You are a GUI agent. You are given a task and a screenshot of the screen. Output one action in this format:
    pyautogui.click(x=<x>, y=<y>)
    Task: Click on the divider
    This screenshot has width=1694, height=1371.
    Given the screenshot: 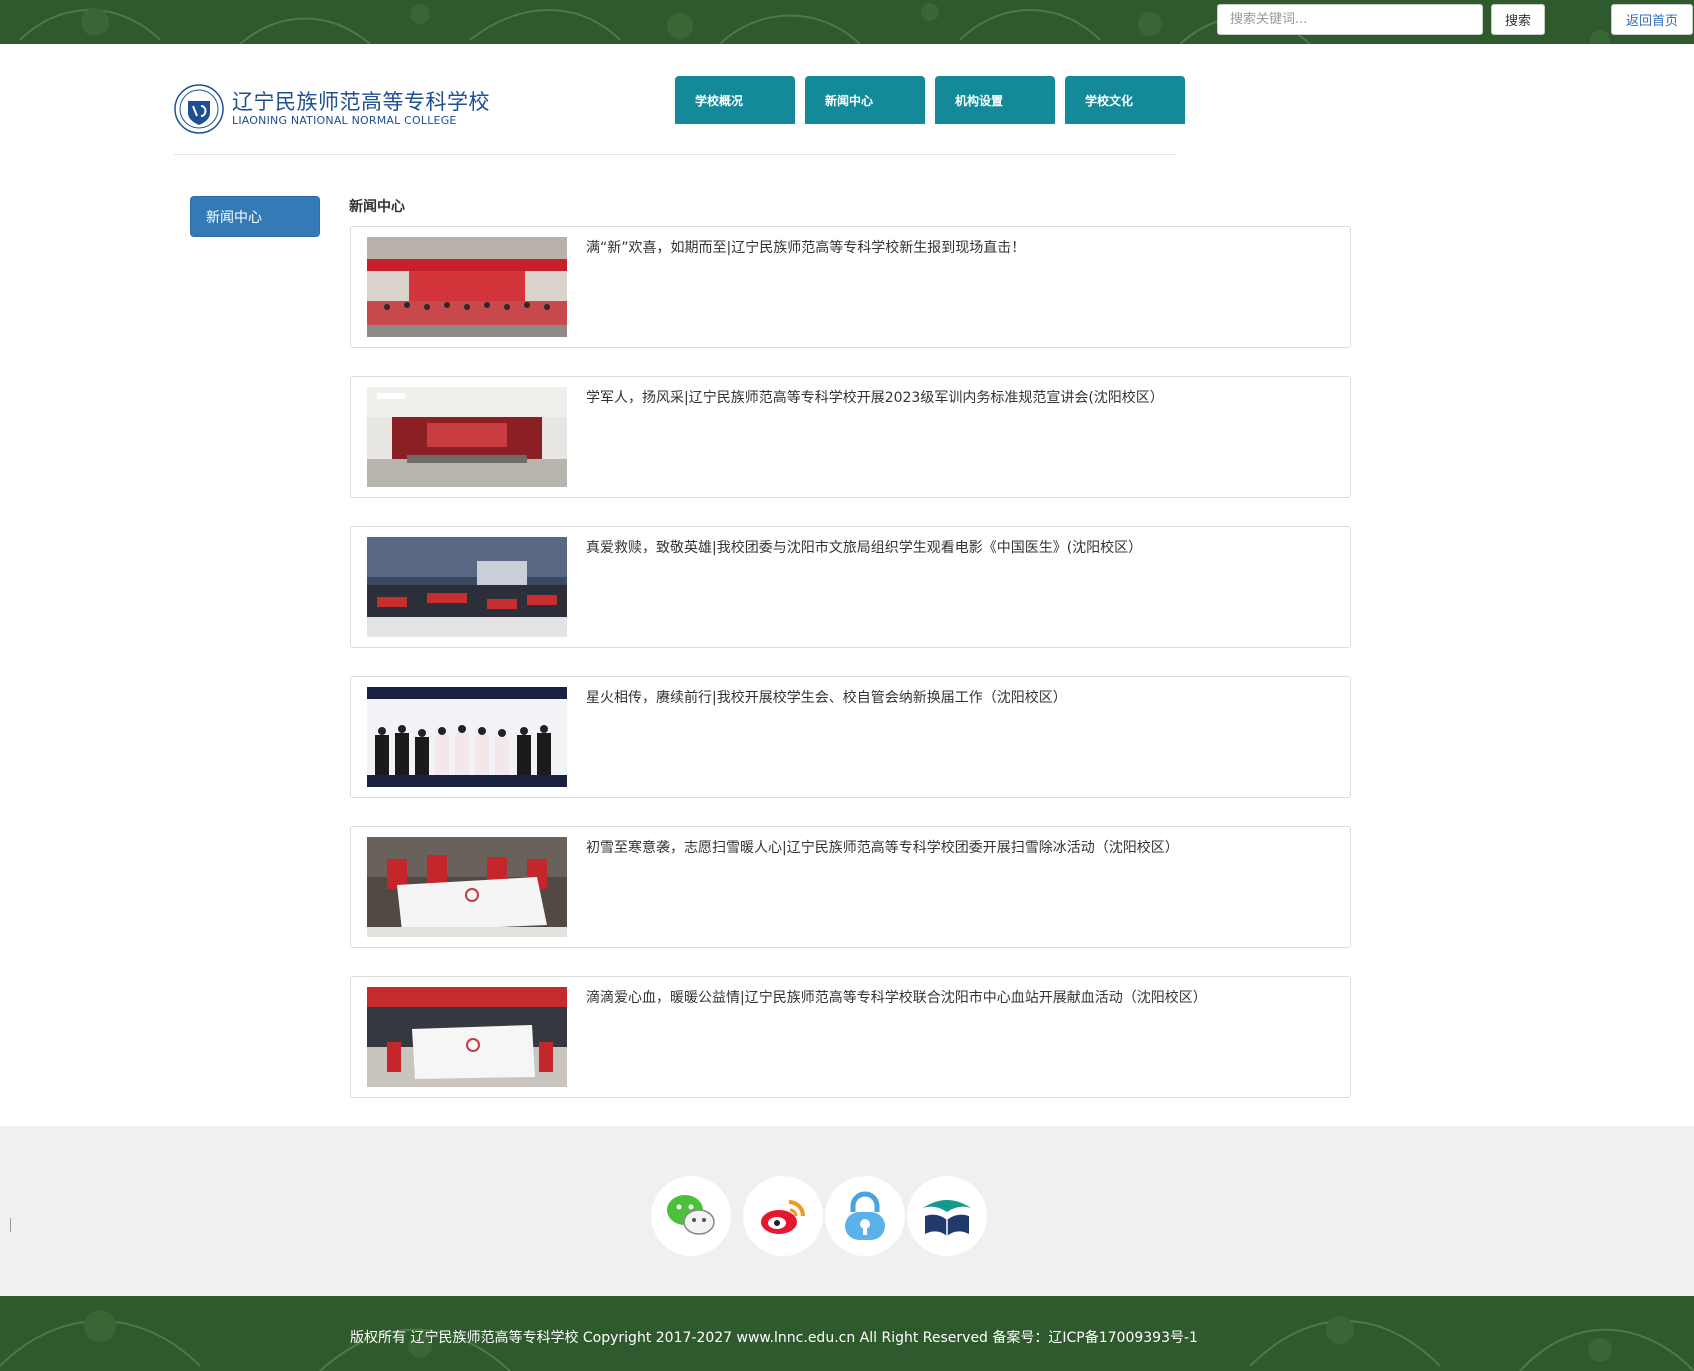 What is the action you would take?
    pyautogui.click(x=10, y=1225)
    